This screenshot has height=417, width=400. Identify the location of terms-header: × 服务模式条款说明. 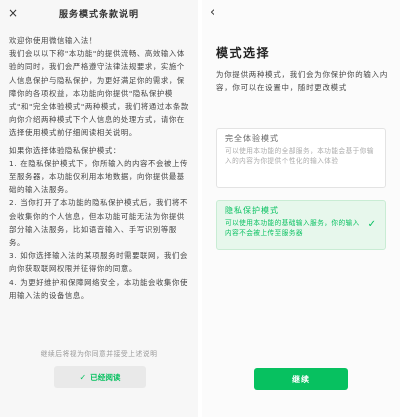
(99, 14).